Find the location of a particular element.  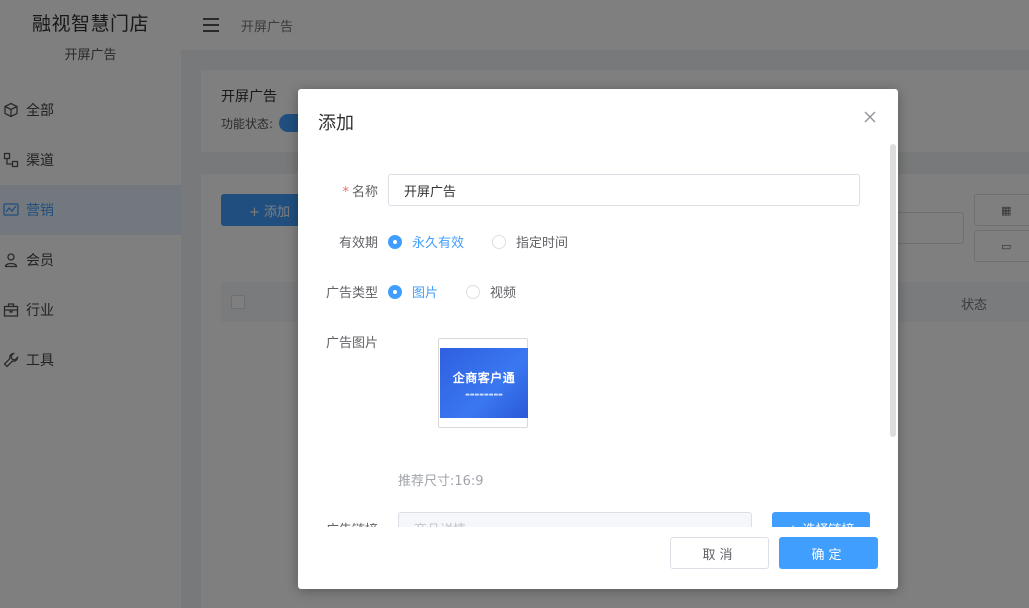

radio-video: 视频 is located at coordinates (491, 291).